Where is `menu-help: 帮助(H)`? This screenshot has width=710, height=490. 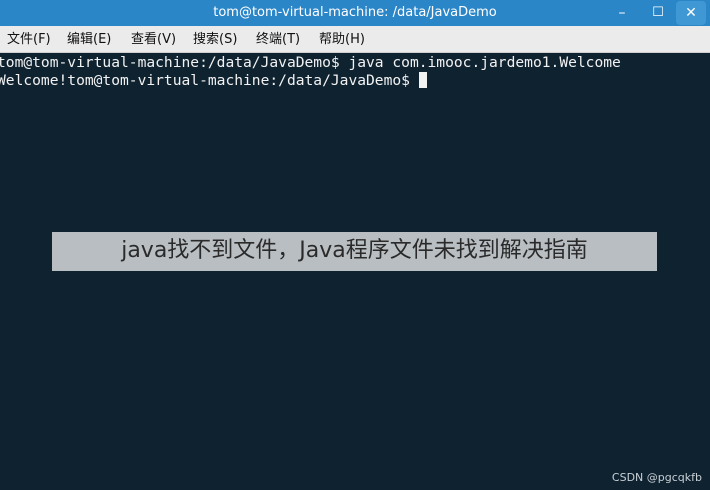
menu-help: 帮助(H) is located at coordinates (342, 39).